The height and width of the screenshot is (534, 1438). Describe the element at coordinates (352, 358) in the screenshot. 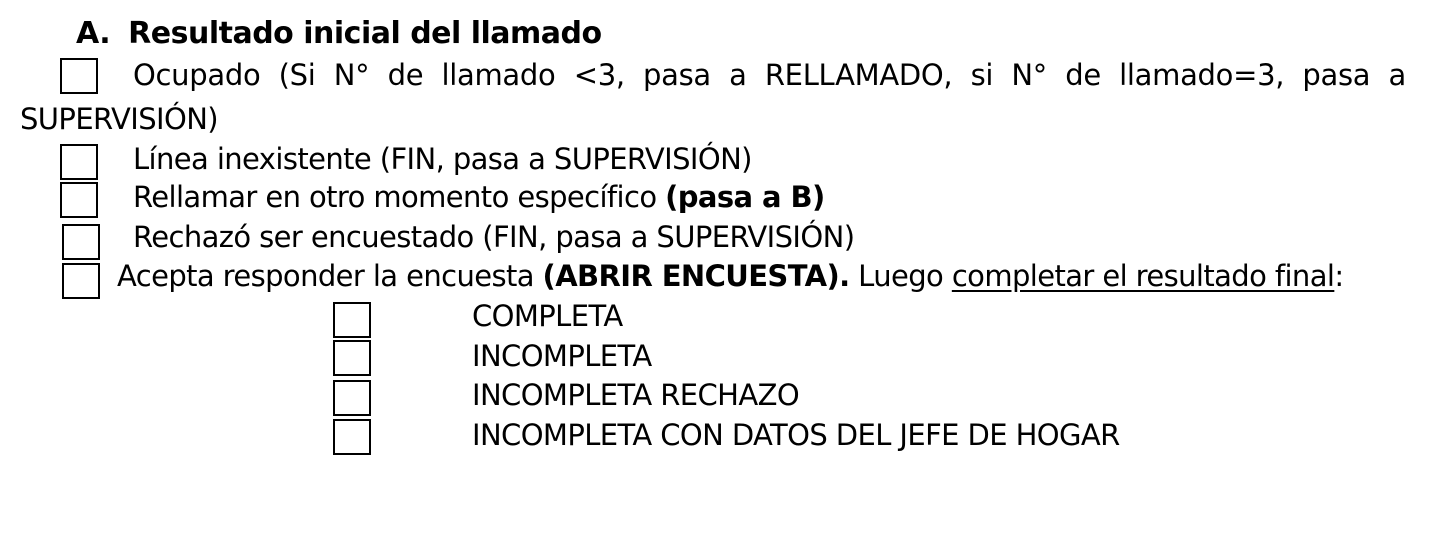

I see `checkbox-incompleta` at that location.